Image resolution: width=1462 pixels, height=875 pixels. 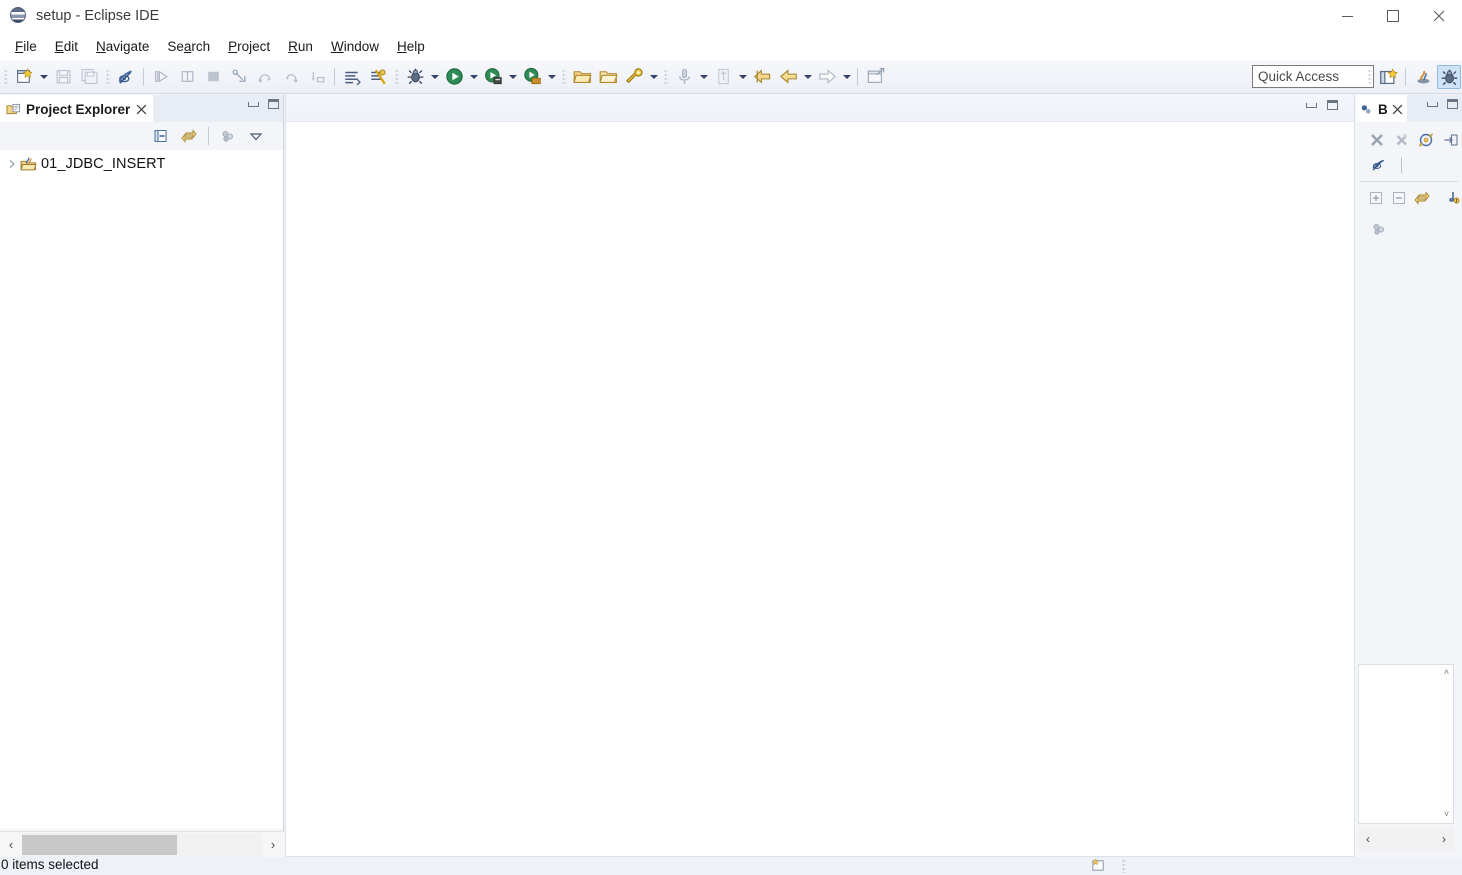 What do you see at coordinates (1393, 16) in the screenshot?
I see `maximize-button` at bounding box center [1393, 16].